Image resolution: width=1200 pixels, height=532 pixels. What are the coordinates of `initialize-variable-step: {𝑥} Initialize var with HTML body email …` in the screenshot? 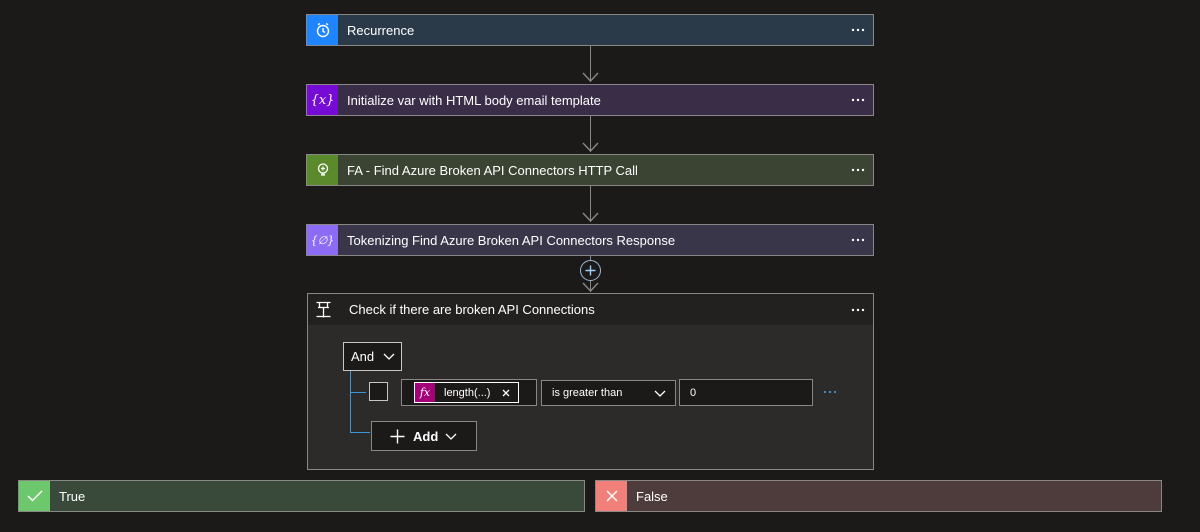 It's located at (590, 100).